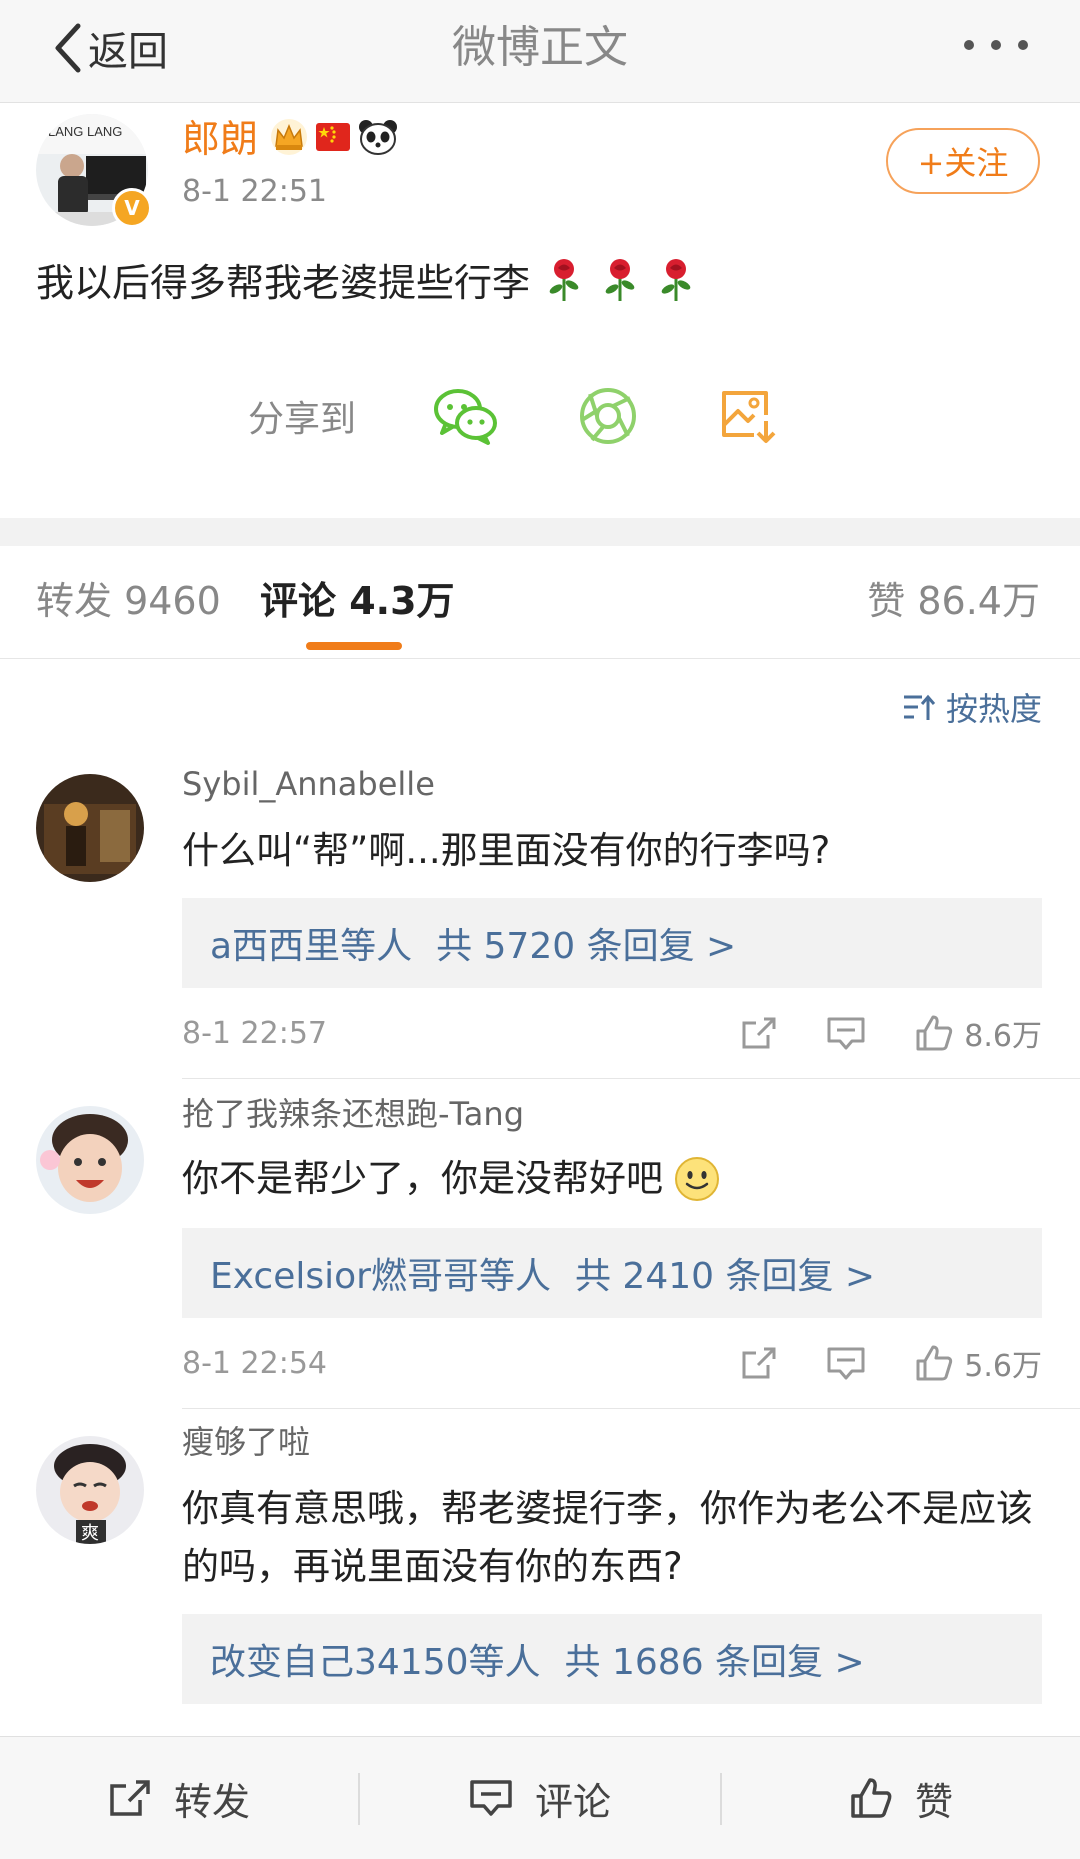 This screenshot has width=1080, height=1859. Describe the element at coordinates (919, 707) in the screenshot. I see `sort-icon` at that location.